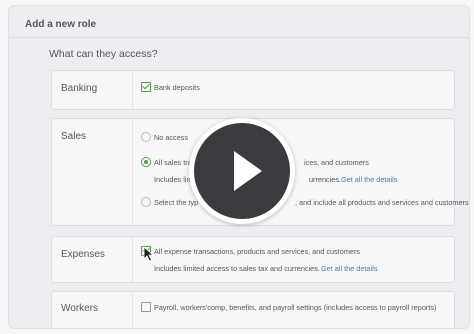  I want to click on dialog-title: Add a new role, so click(61, 24).